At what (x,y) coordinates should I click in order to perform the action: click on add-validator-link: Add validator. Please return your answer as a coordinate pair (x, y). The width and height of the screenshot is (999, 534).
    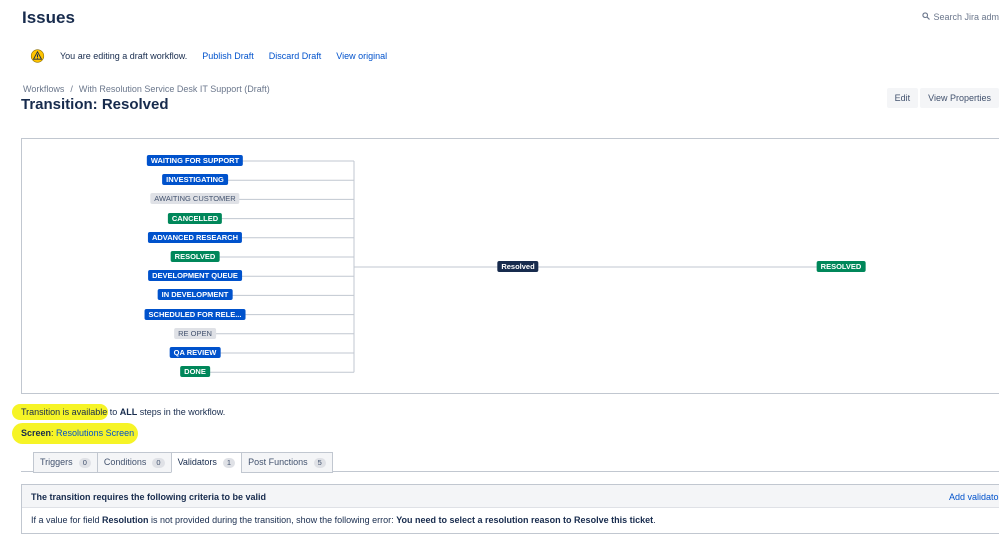
    Looking at the image, I should click on (974, 497).